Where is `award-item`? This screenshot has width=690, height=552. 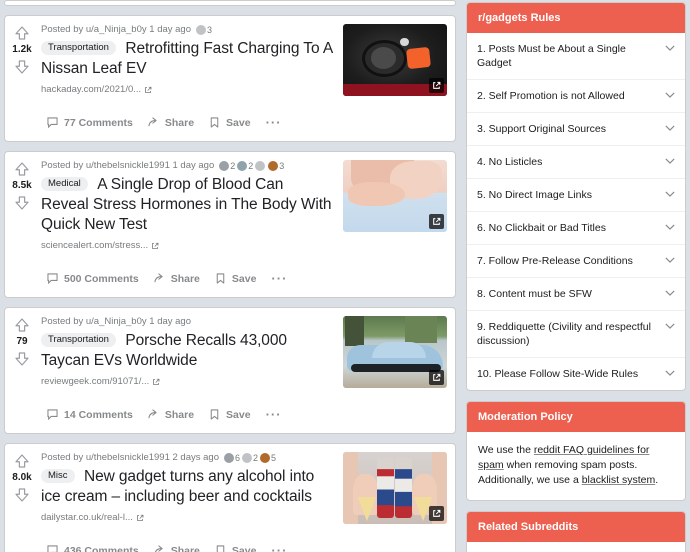 award-item is located at coordinates (260, 166).